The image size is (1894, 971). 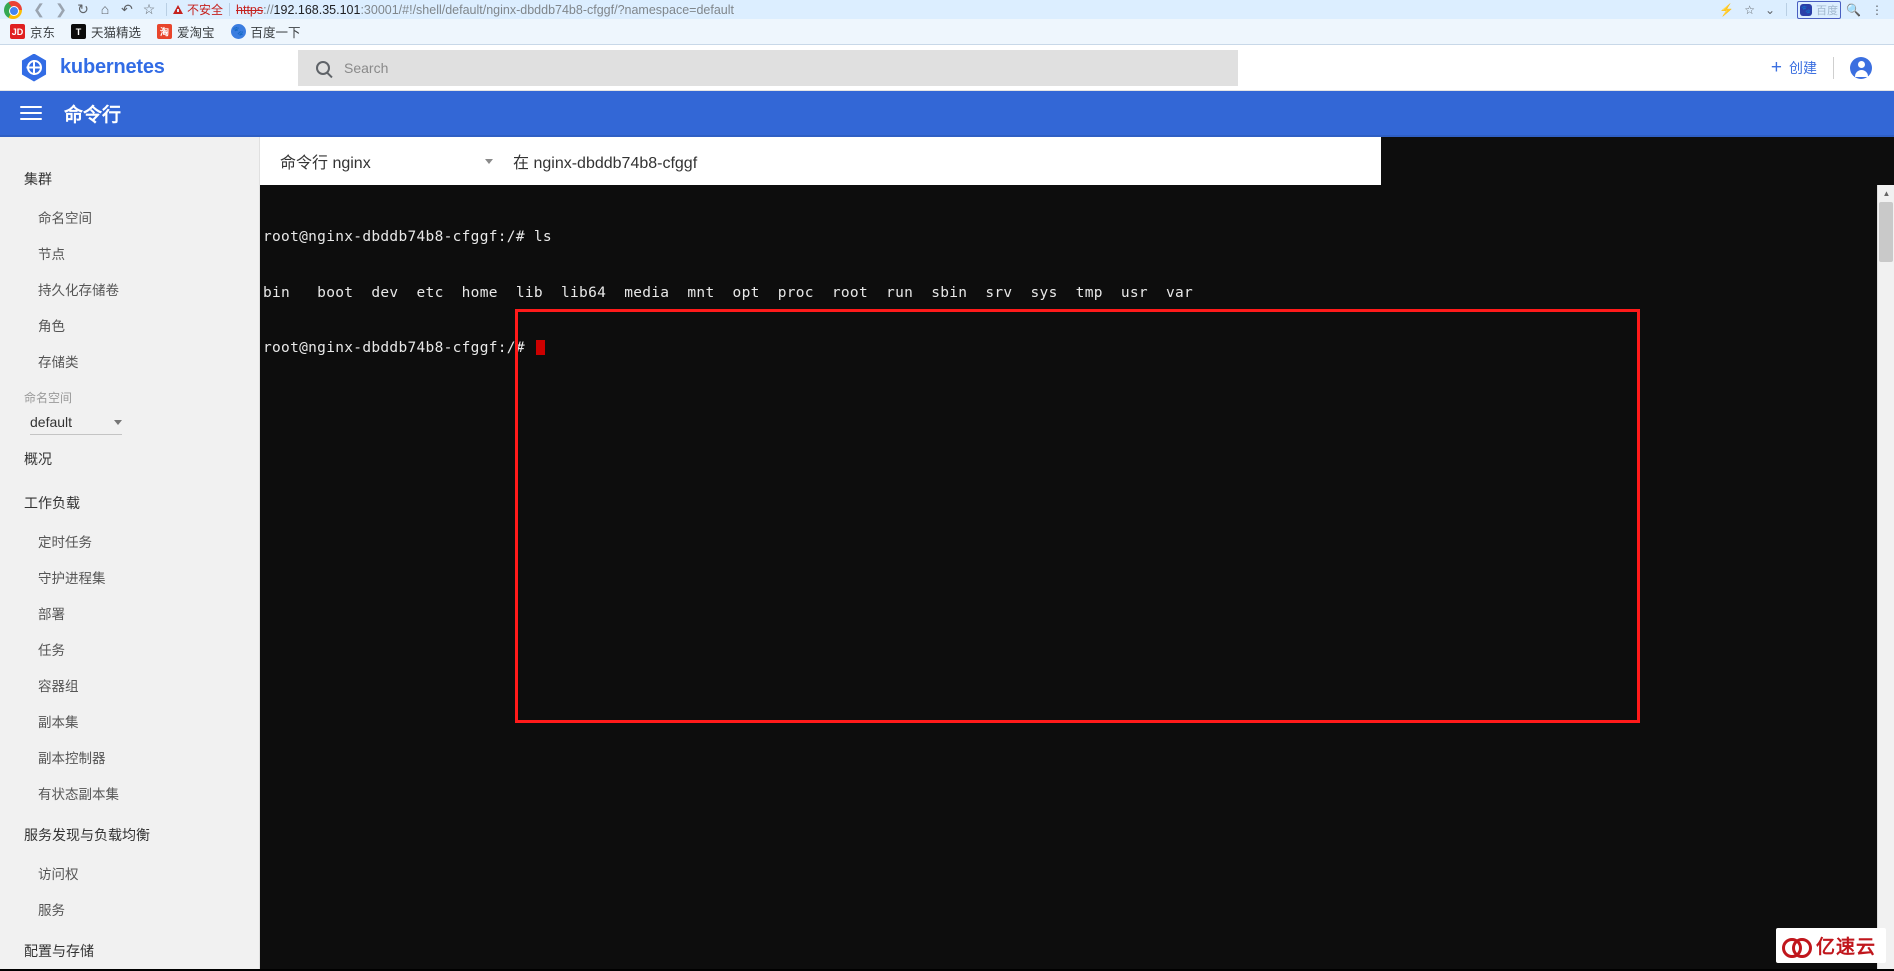 What do you see at coordinates (129, 909) in the screenshot?
I see `sidebar-item-services: 服务` at bounding box center [129, 909].